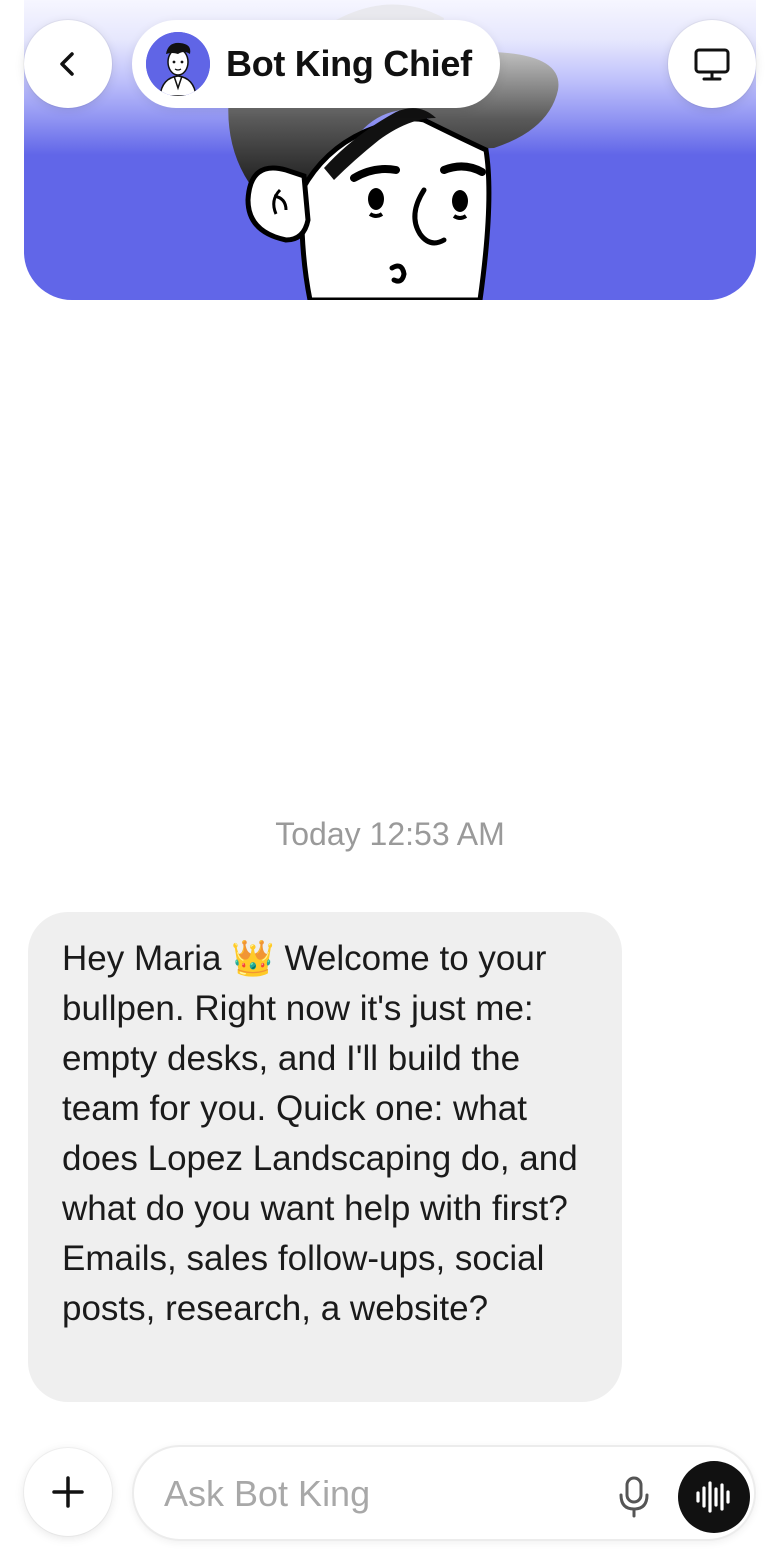 The height and width of the screenshot is (1560, 780). I want to click on monitor-icon, so click(712, 64).